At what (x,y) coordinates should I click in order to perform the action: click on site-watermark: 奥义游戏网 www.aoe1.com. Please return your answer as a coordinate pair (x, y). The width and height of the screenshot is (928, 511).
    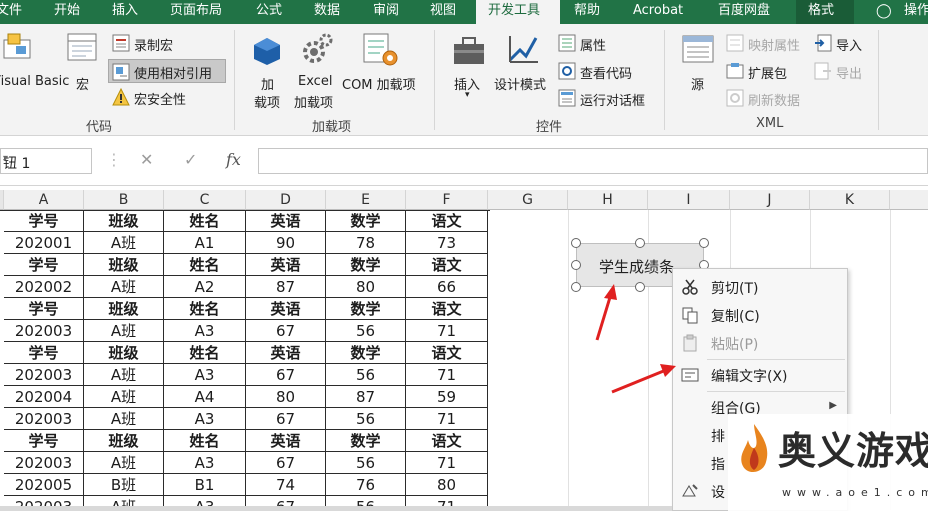
    Looking at the image, I should click on (828, 462).